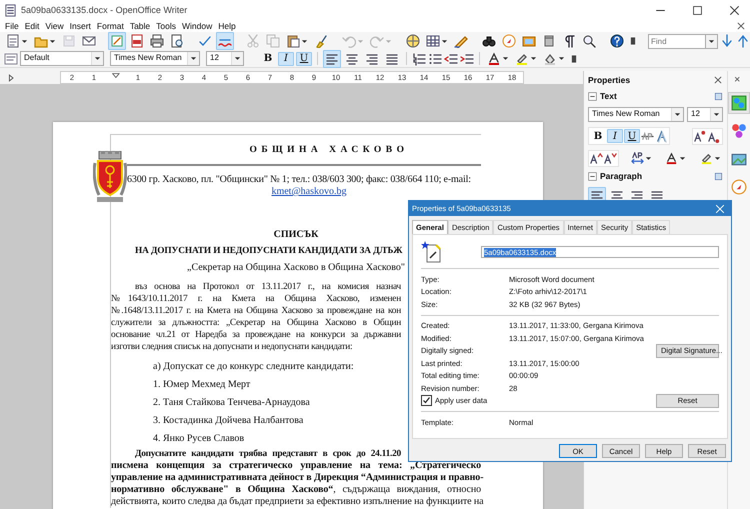 Image resolution: width=750 pixels, height=509 pixels. Describe the element at coordinates (727, 41) in the screenshot. I see `find-next-icon` at that location.